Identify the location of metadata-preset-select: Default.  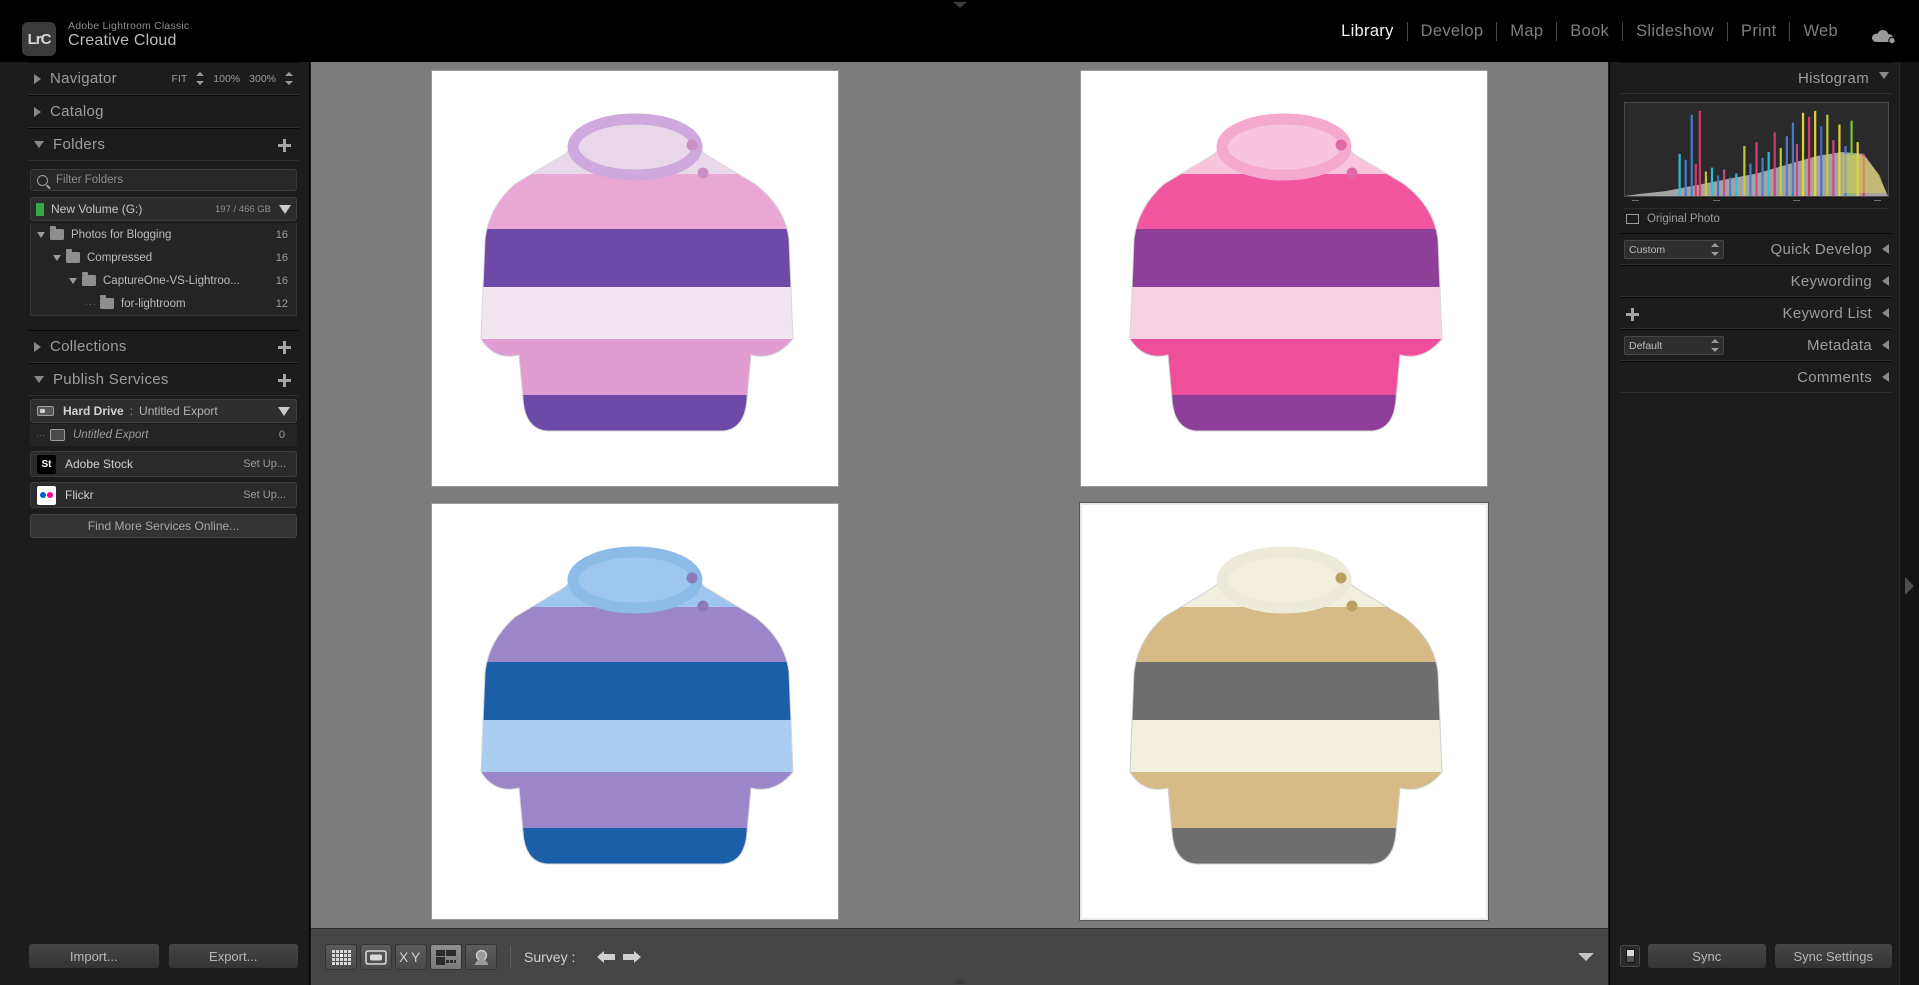
(1674, 345).